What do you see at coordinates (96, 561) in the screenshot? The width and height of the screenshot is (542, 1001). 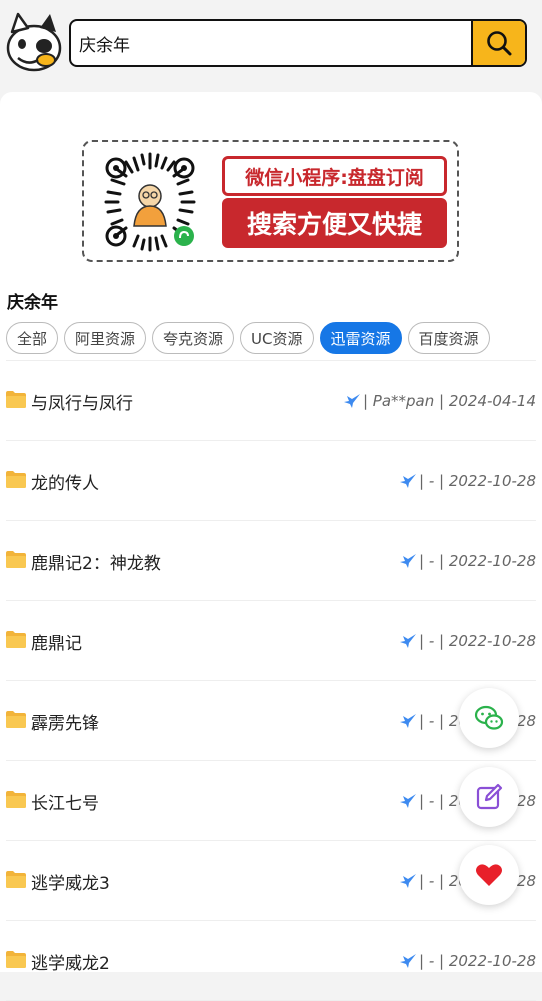 I see `result-title: 鹿鼎记2：神龙教` at bounding box center [96, 561].